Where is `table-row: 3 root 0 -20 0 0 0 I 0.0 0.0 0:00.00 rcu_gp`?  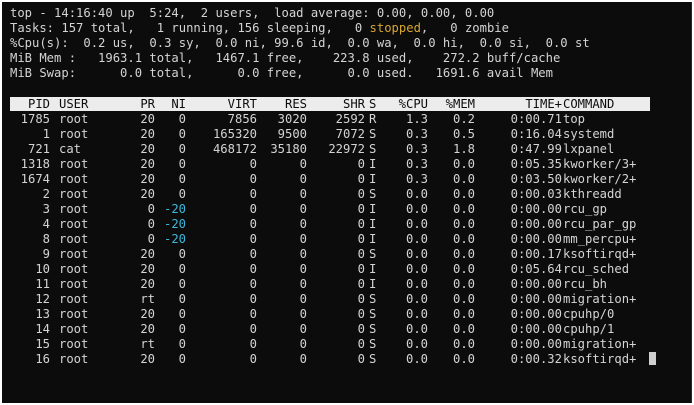
table-row: 3 root 0 -20 0 0 0 I 0.0 0.0 0:00.00 rcu_gp is located at coordinates (330, 209).